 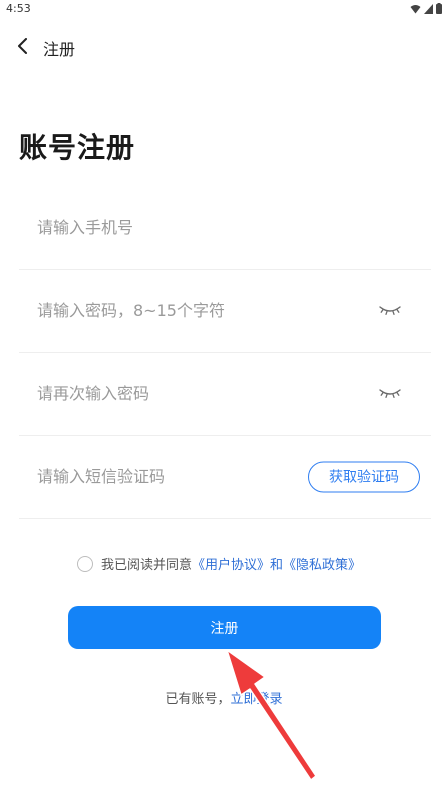 What do you see at coordinates (415, 8) in the screenshot?
I see `wifi-icon` at bounding box center [415, 8].